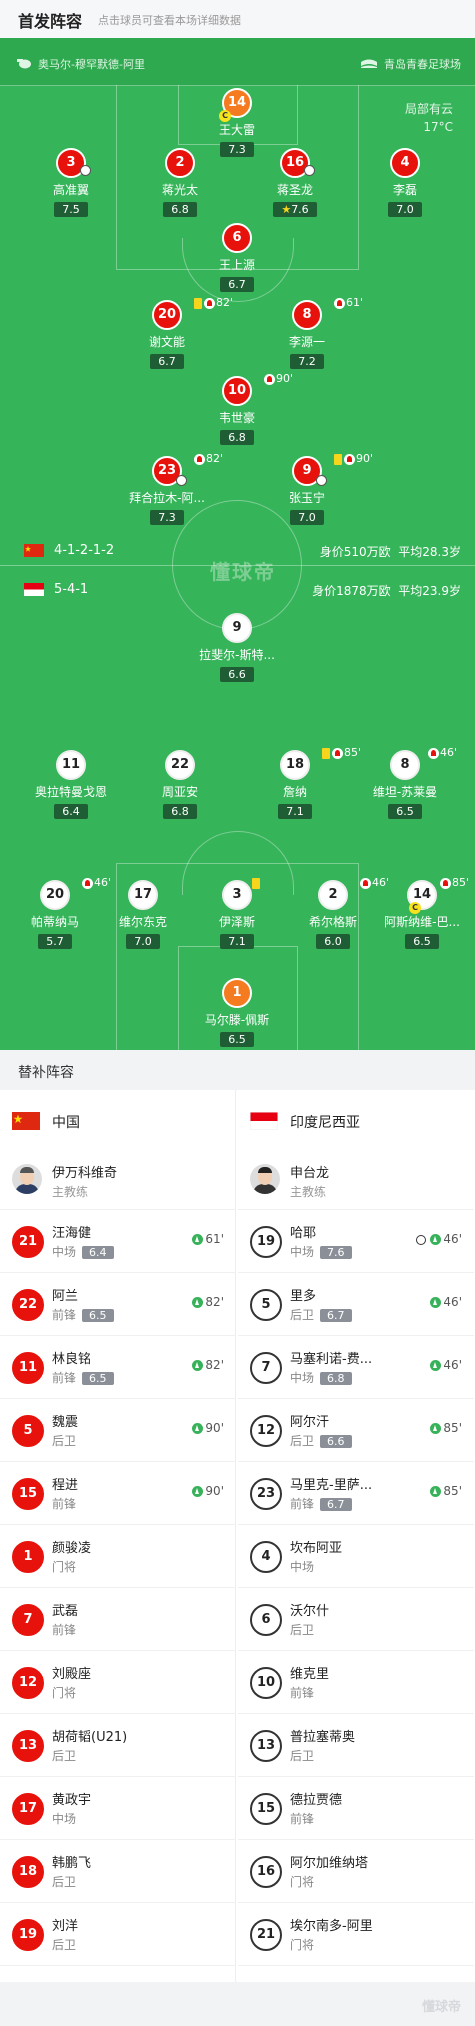 The width and height of the screenshot is (475, 2026). I want to click on player-name: 蒋光太, so click(179, 190).